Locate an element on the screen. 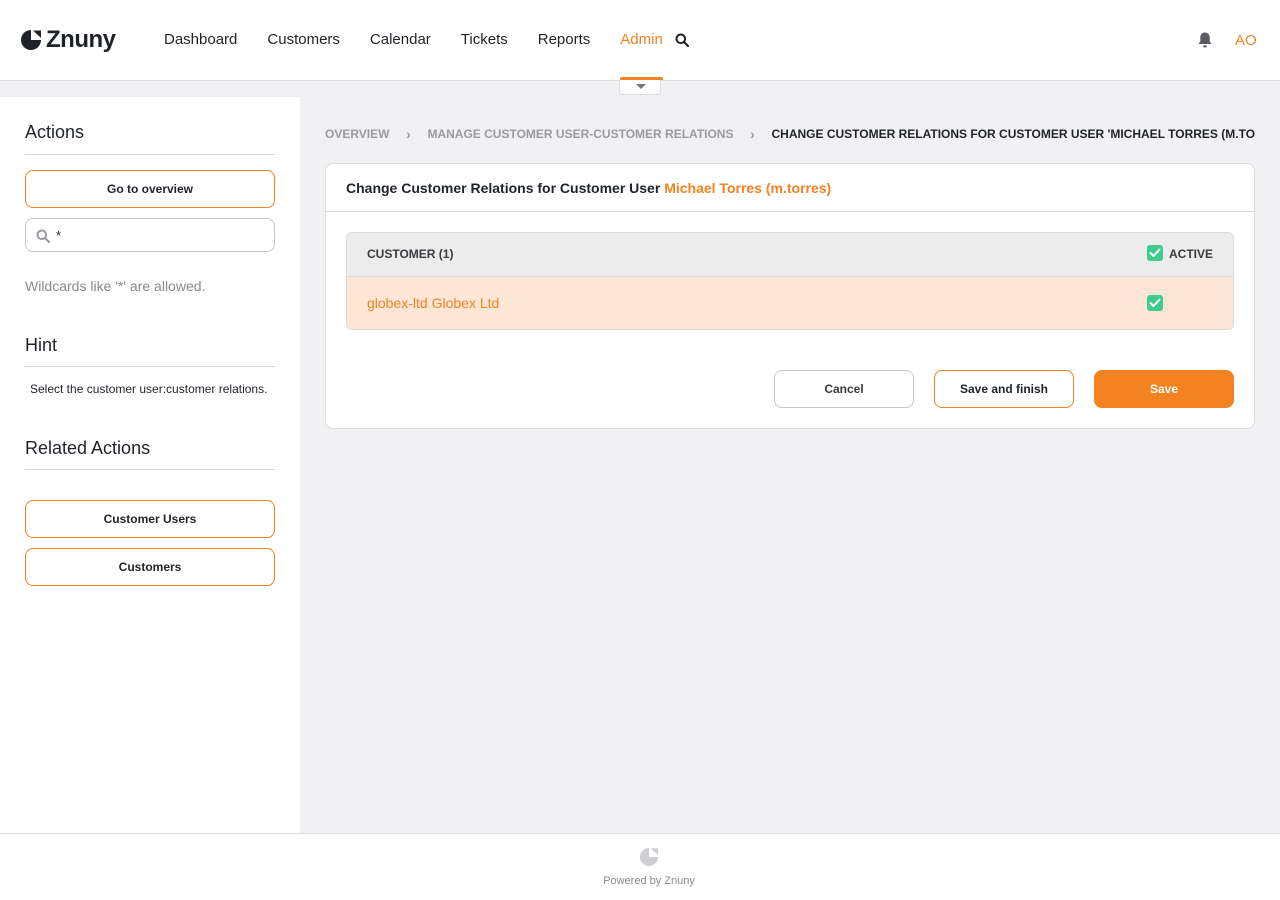  filter-field is located at coordinates (150, 235).